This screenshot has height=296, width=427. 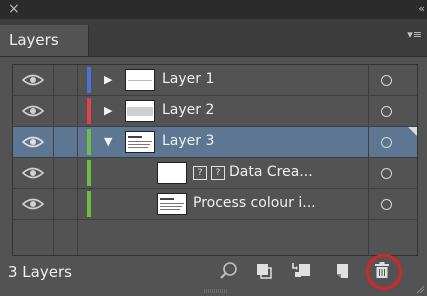 What do you see at coordinates (342, 271) in the screenshot?
I see `create-new-layer-icon` at bounding box center [342, 271].